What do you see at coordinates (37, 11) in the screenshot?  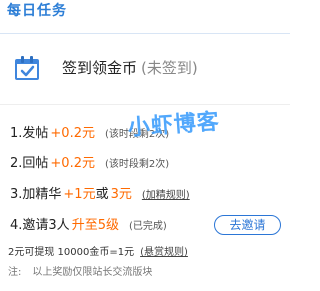 I see `panel-title: 每日任务` at bounding box center [37, 11].